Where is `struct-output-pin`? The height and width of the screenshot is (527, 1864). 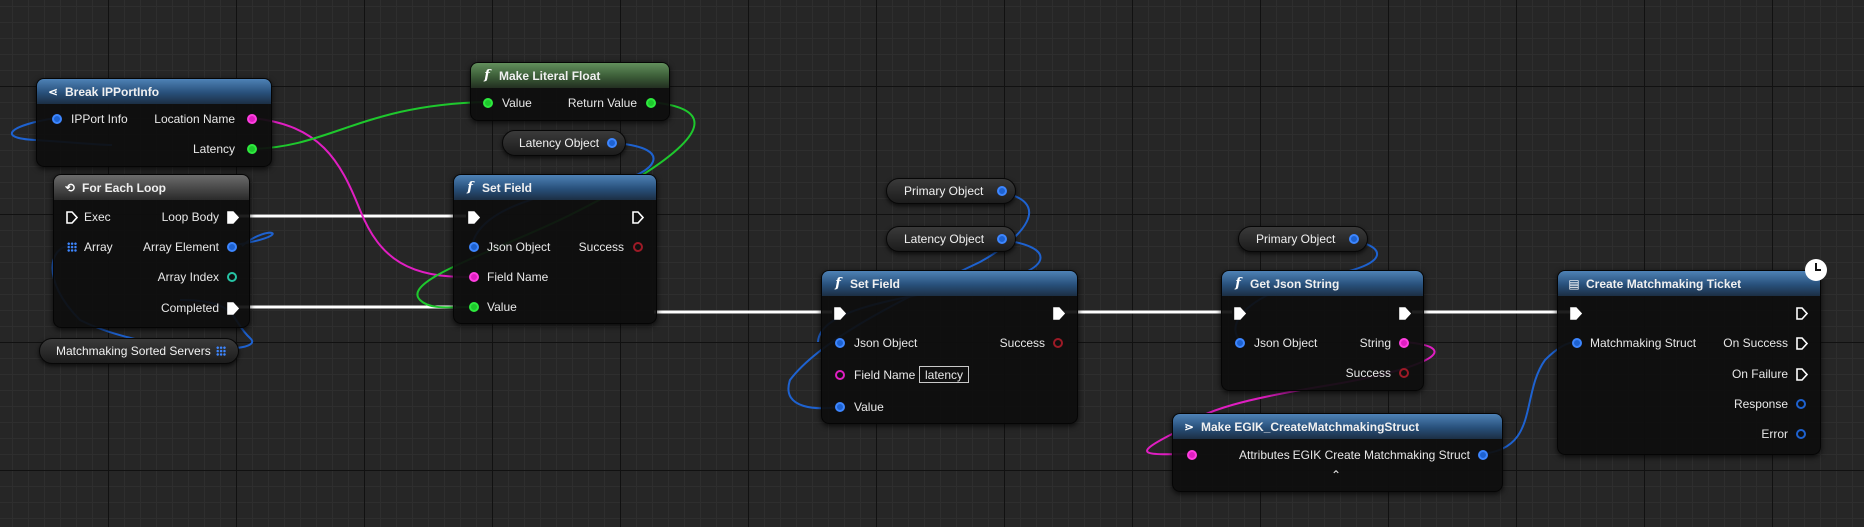 struct-output-pin is located at coordinates (1483, 455).